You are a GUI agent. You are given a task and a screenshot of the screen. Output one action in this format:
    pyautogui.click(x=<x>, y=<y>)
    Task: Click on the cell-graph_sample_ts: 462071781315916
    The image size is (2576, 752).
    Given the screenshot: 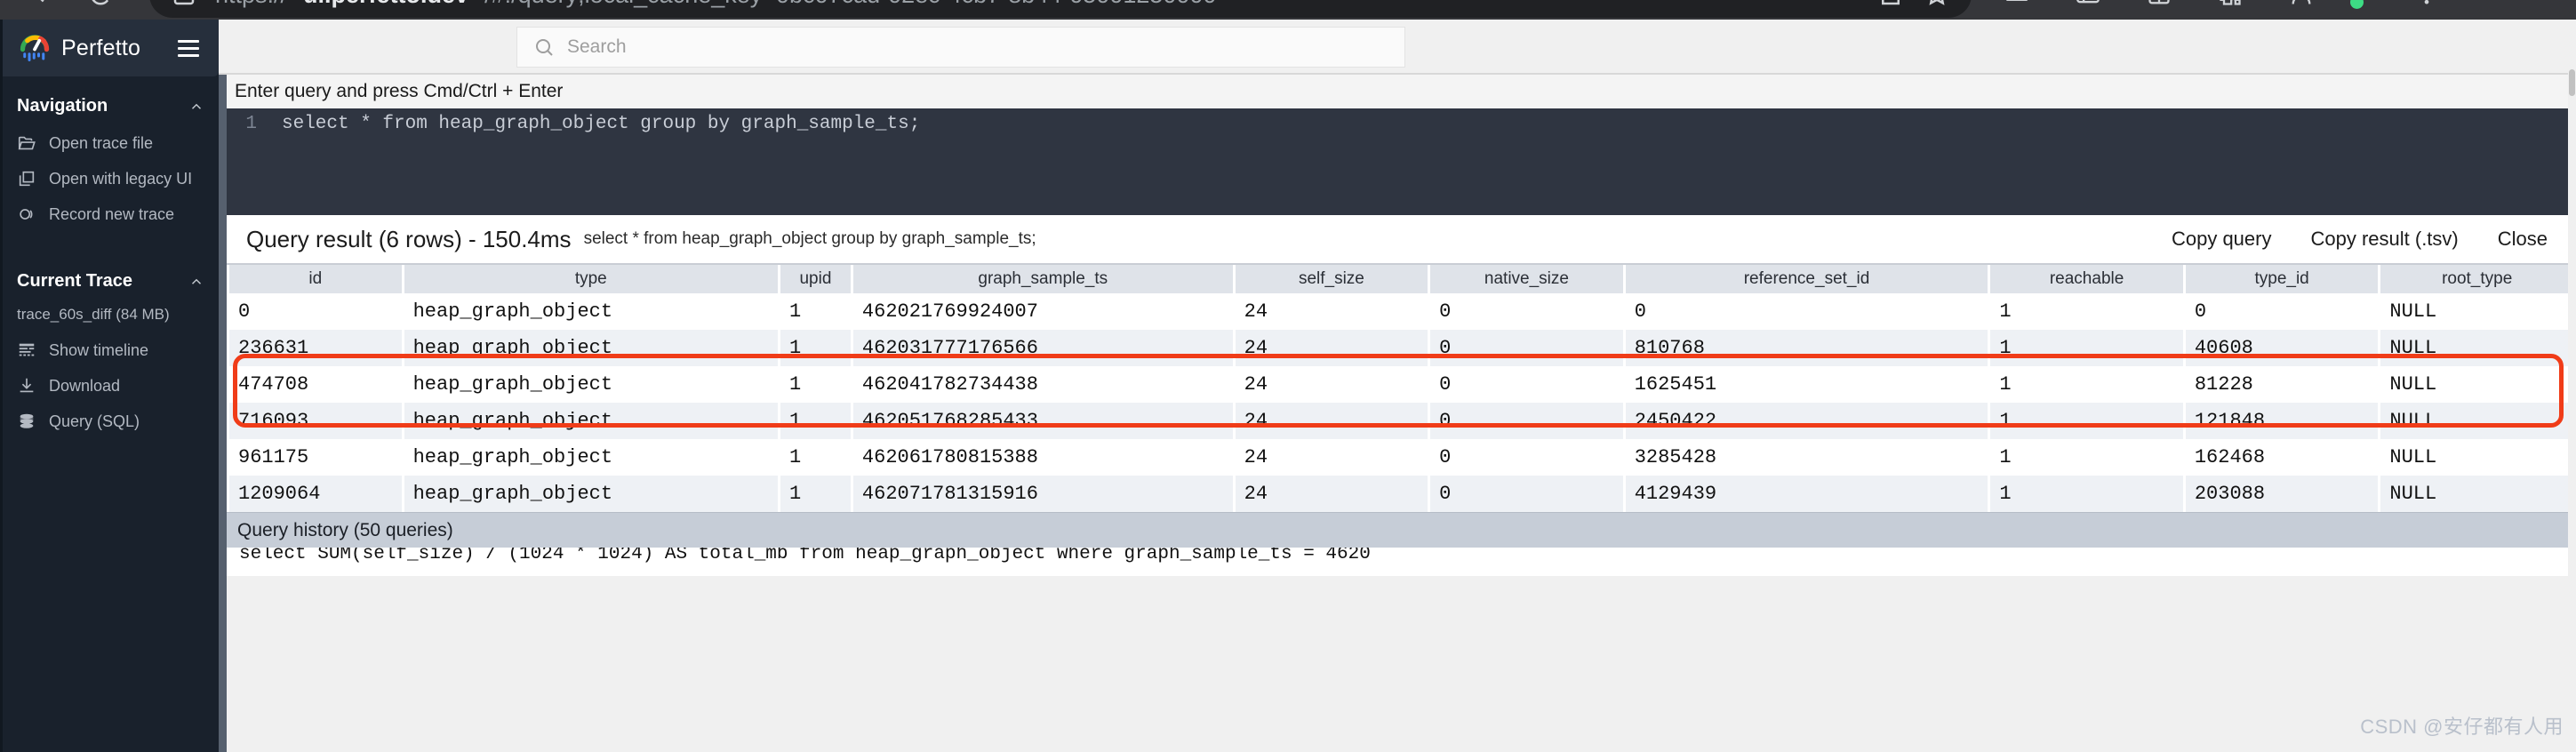 What is the action you would take?
    pyautogui.click(x=1042, y=494)
    